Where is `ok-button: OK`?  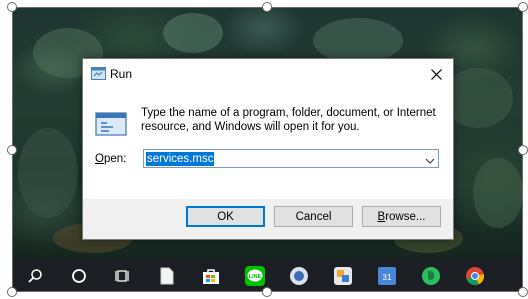 ok-button: OK is located at coordinates (225, 216).